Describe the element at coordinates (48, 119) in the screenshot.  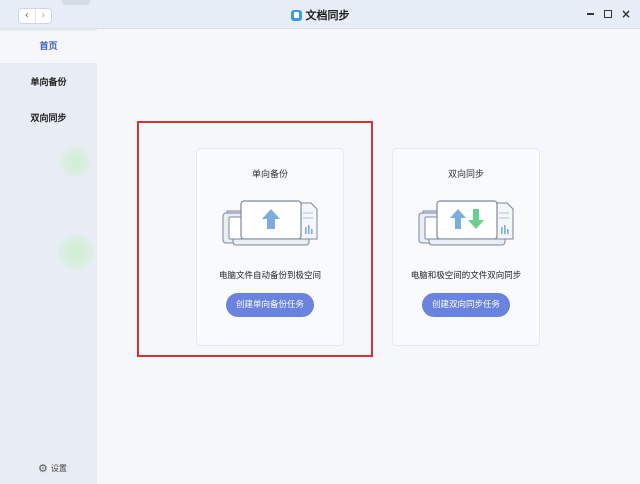
I see `sidebar-item-two-way-sync: 双向同步` at that location.